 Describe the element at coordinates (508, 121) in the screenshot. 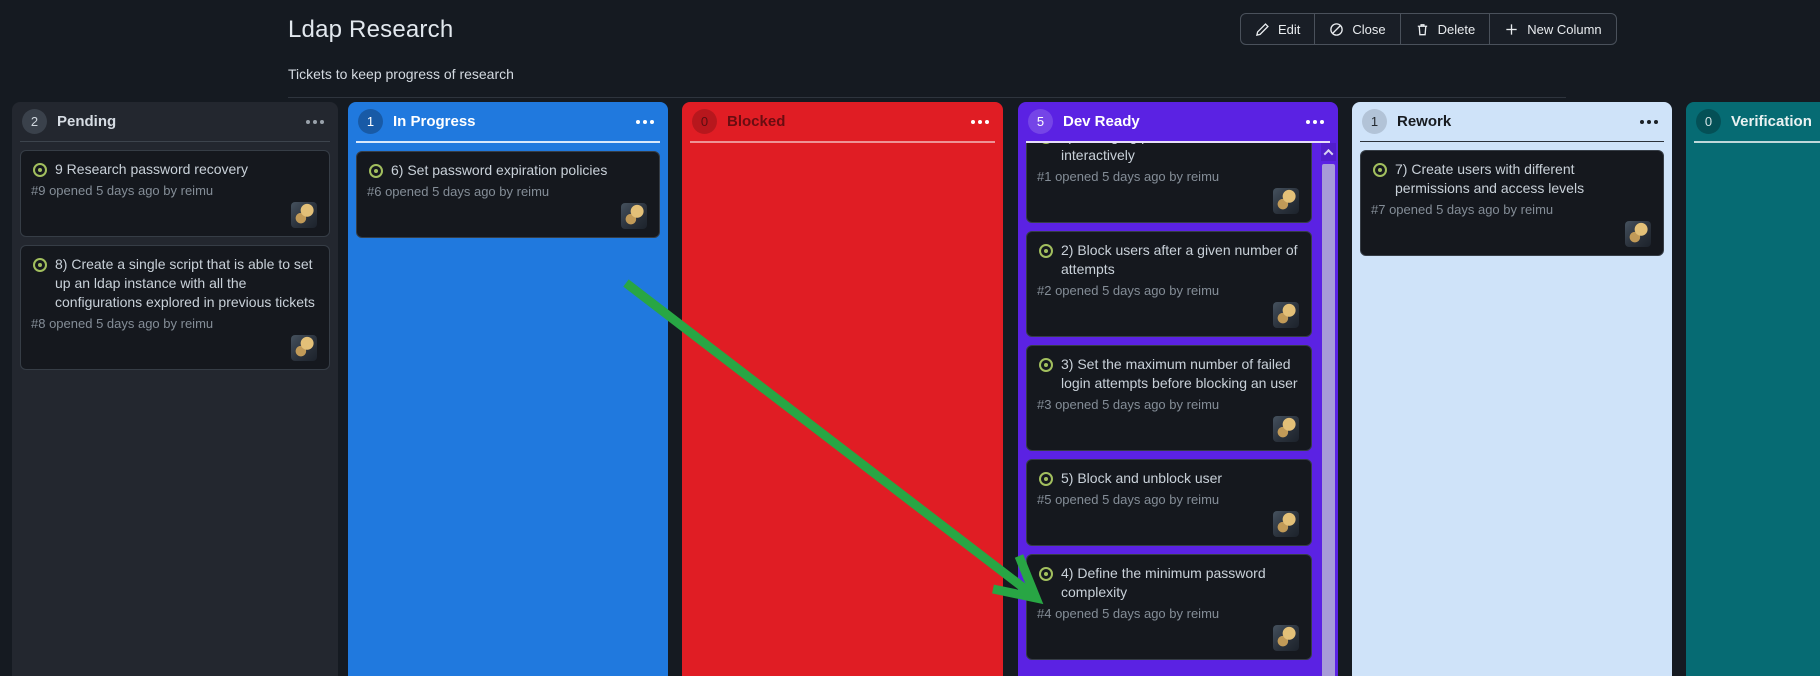

I see `column-header: 1 In Progress` at that location.